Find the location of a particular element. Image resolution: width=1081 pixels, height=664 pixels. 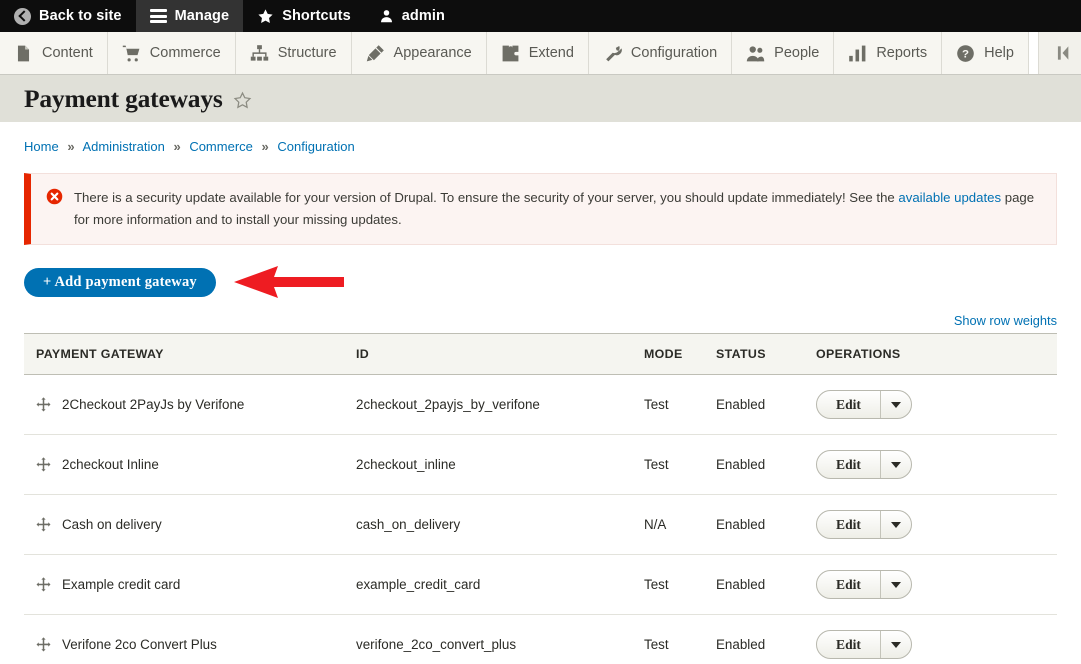

breadcrumb-link-home: Home is located at coordinates (41, 146).